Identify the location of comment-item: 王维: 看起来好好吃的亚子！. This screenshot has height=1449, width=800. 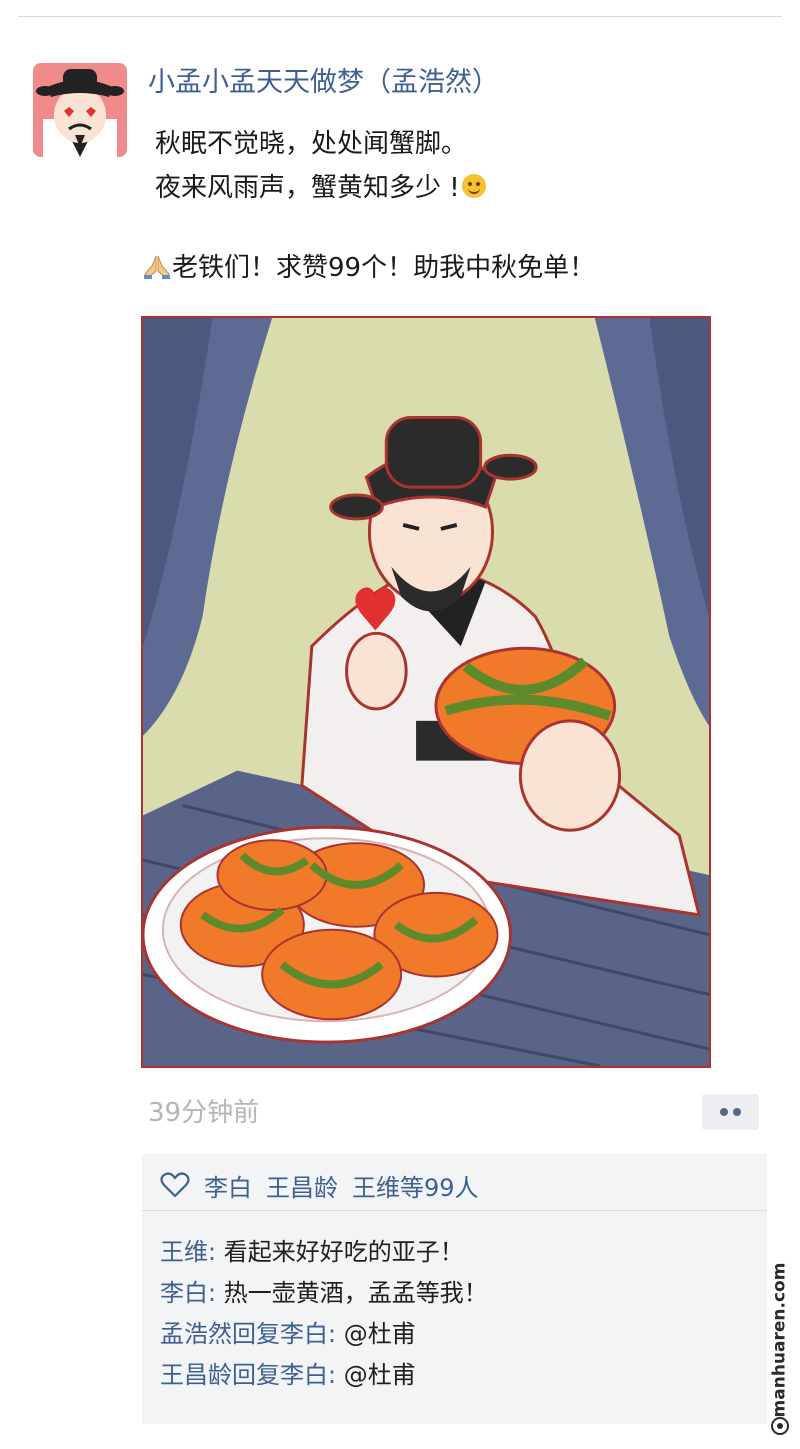
(324, 1252).